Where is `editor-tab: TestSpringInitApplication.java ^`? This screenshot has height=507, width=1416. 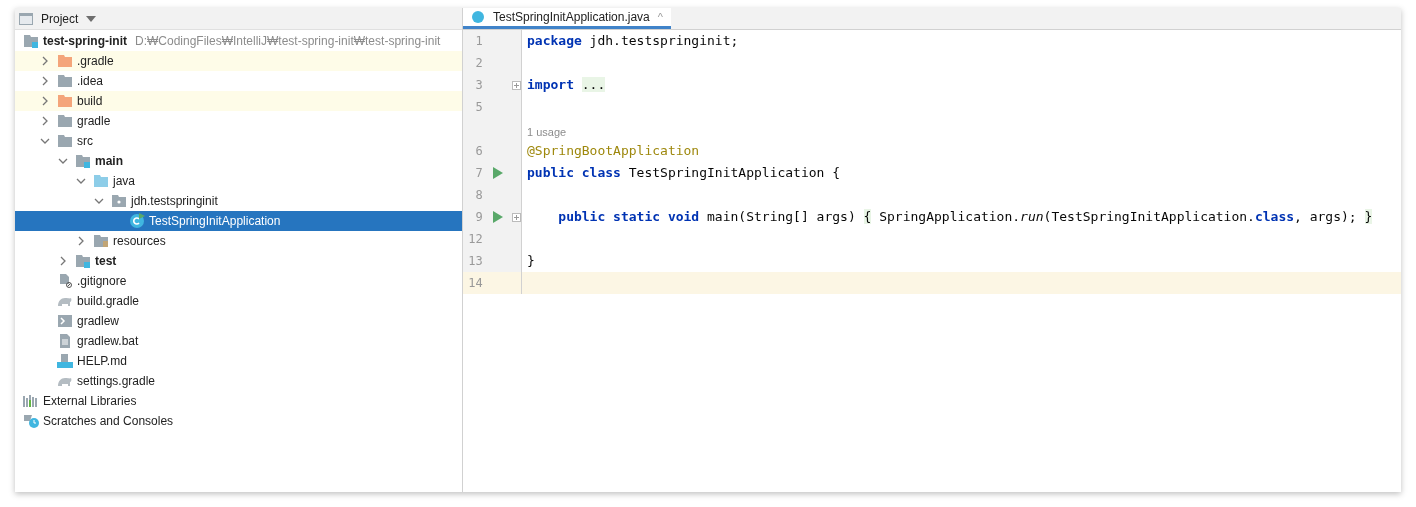
editor-tab: TestSpringInitApplication.java ^ is located at coordinates (567, 18).